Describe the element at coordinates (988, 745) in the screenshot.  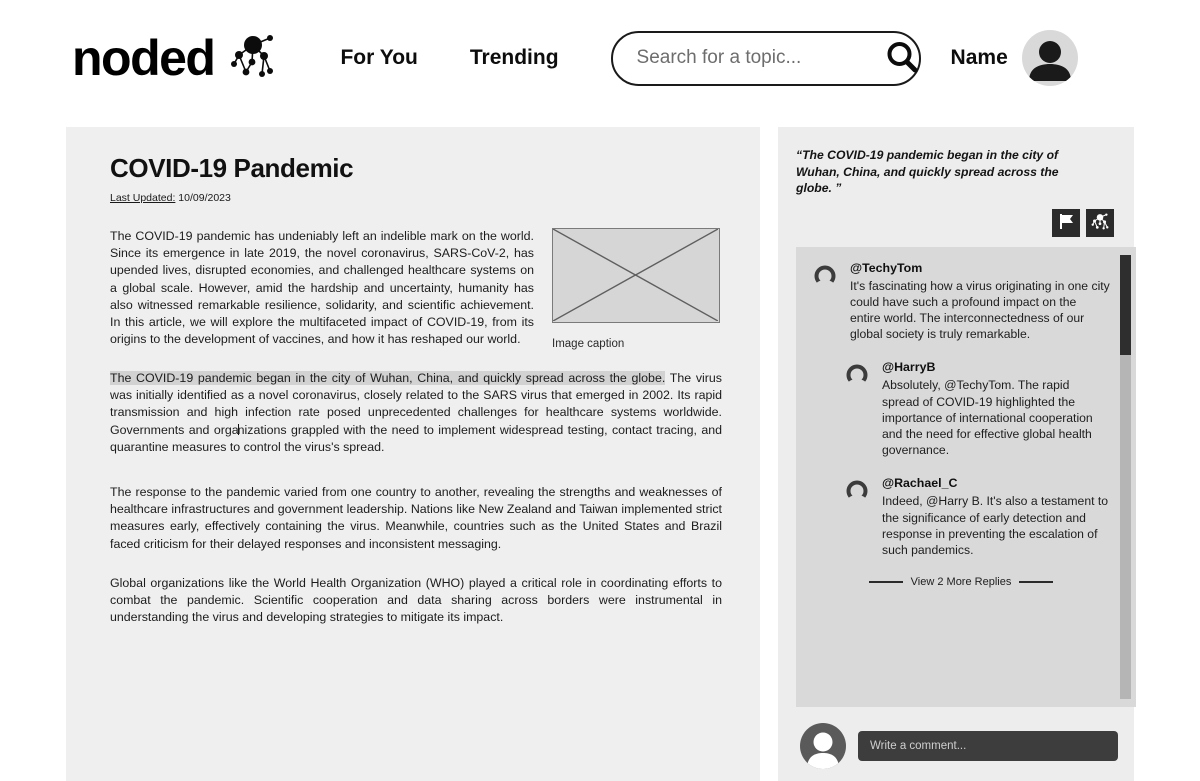
I see `comment-input` at that location.